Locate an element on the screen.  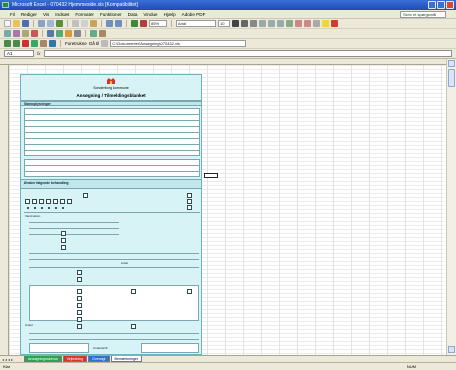
home-icon is located at coordinates (43, 43).